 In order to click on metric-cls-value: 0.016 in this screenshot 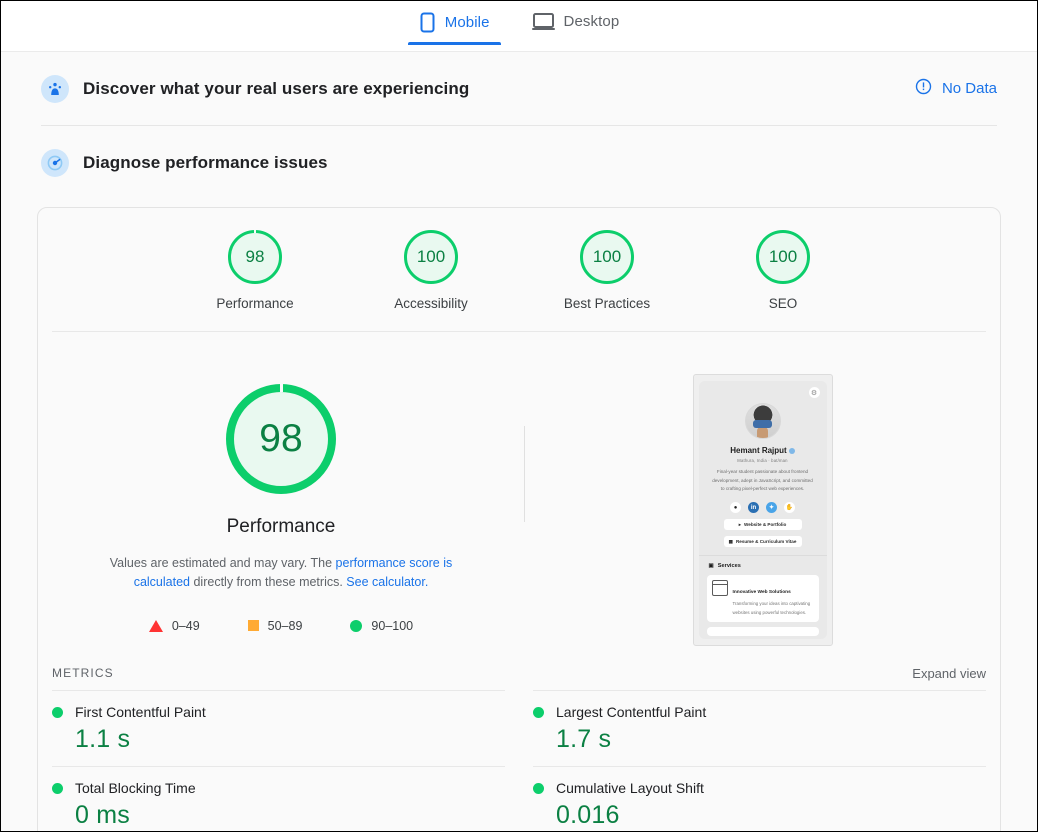, I will do `click(588, 815)`.